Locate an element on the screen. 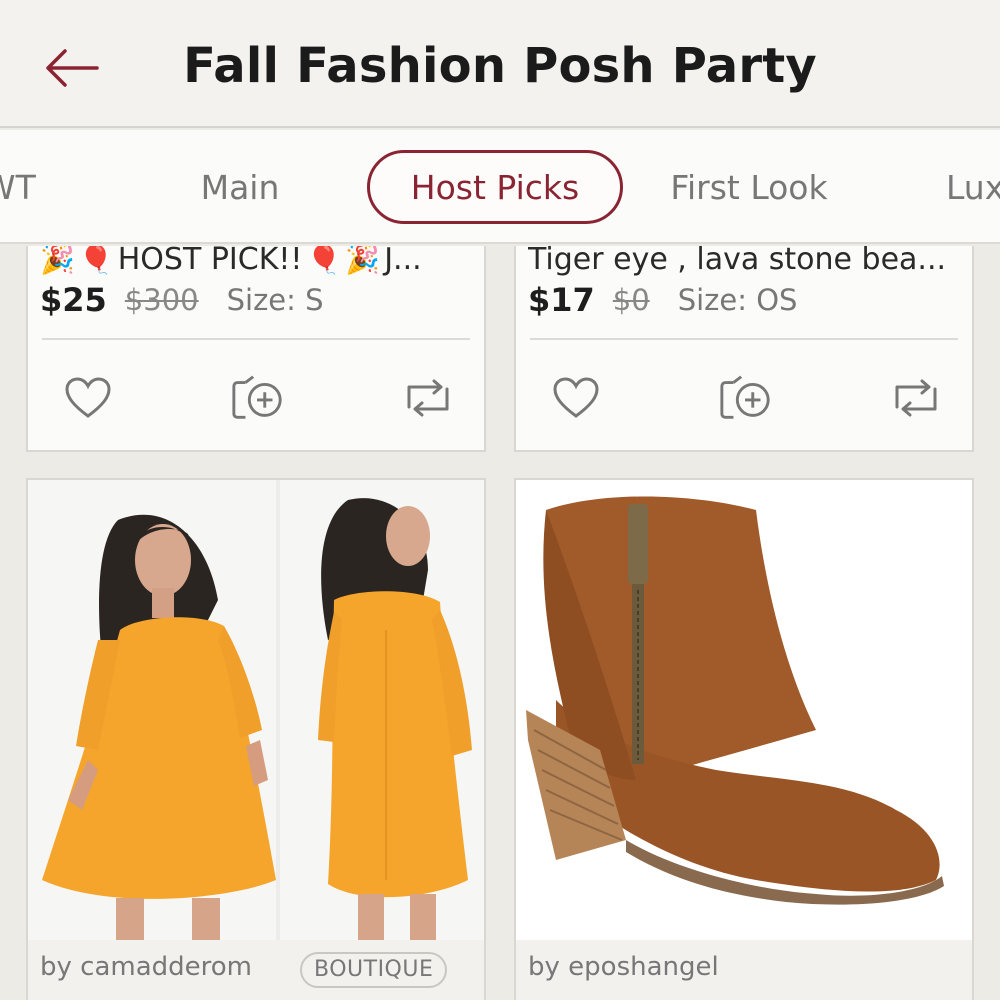  seller-name: by camadderom is located at coordinates (146, 967).